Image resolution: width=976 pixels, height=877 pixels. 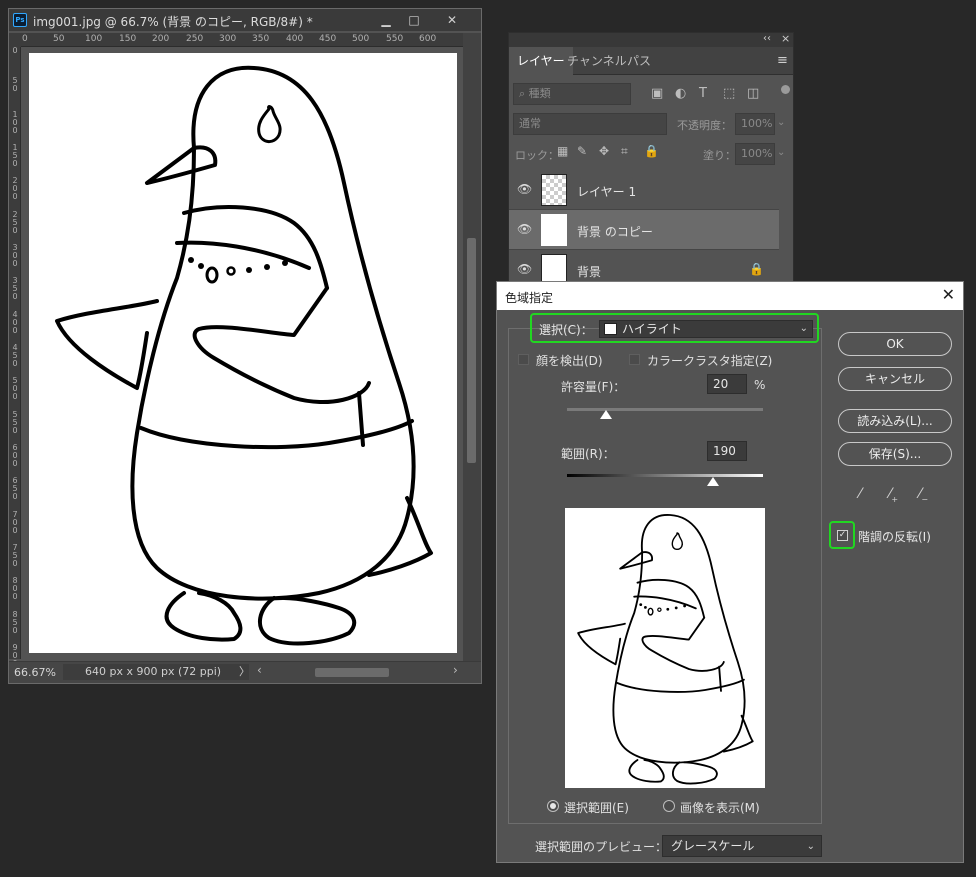 I want to click on fuzziness-slider-track, so click(x=665, y=409).